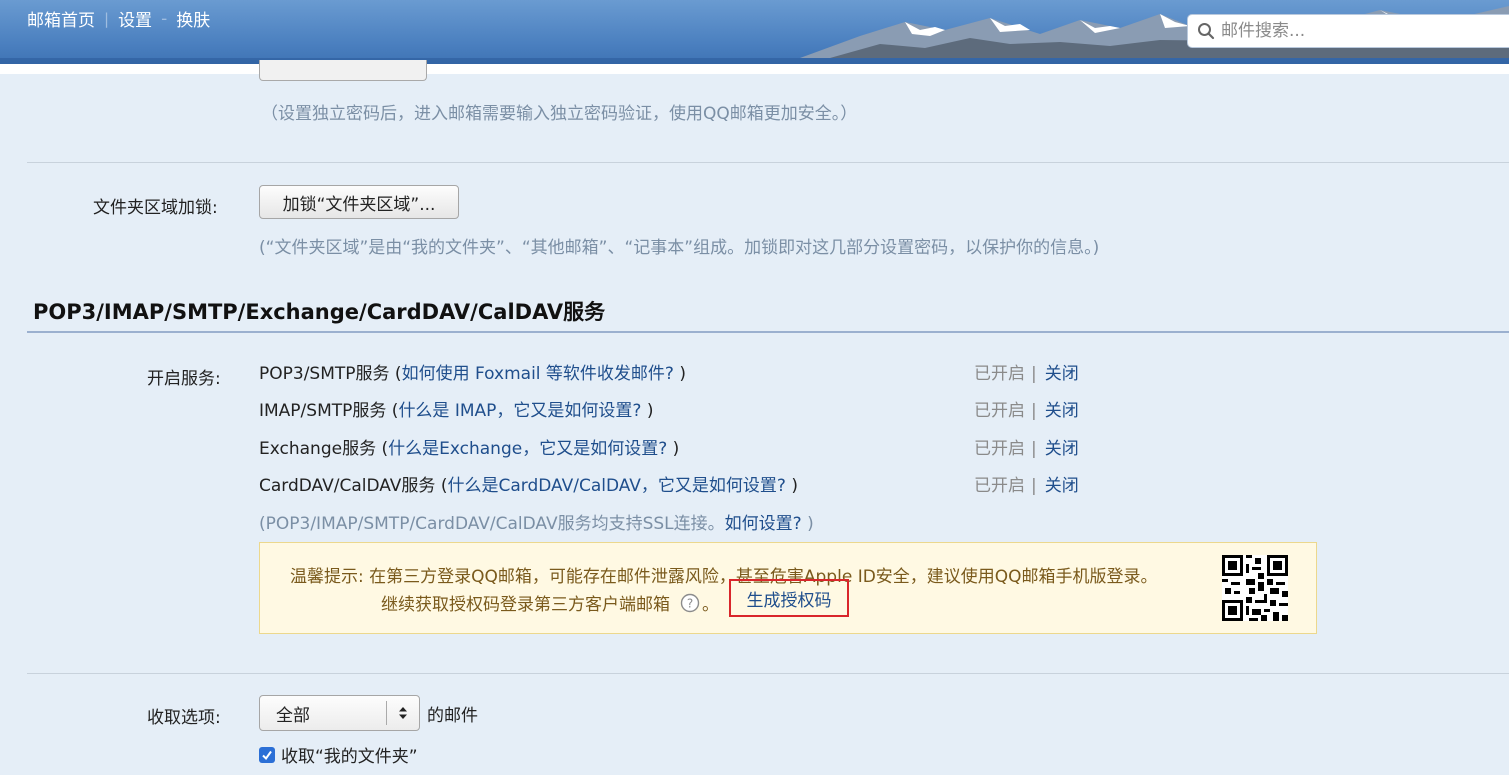 Image resolution: width=1509 pixels, height=775 pixels. Describe the element at coordinates (763, 524) in the screenshot. I see `ssl-howto-link: 如何设置?` at that location.